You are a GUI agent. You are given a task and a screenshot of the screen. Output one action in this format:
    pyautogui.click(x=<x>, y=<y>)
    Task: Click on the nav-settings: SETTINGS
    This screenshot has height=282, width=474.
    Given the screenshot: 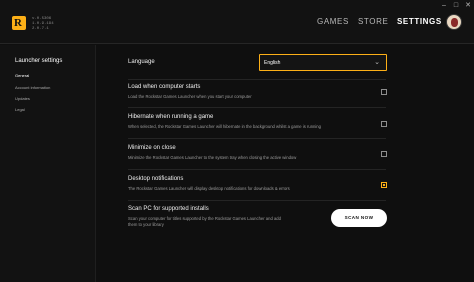 What is the action you would take?
    pyautogui.click(x=419, y=21)
    